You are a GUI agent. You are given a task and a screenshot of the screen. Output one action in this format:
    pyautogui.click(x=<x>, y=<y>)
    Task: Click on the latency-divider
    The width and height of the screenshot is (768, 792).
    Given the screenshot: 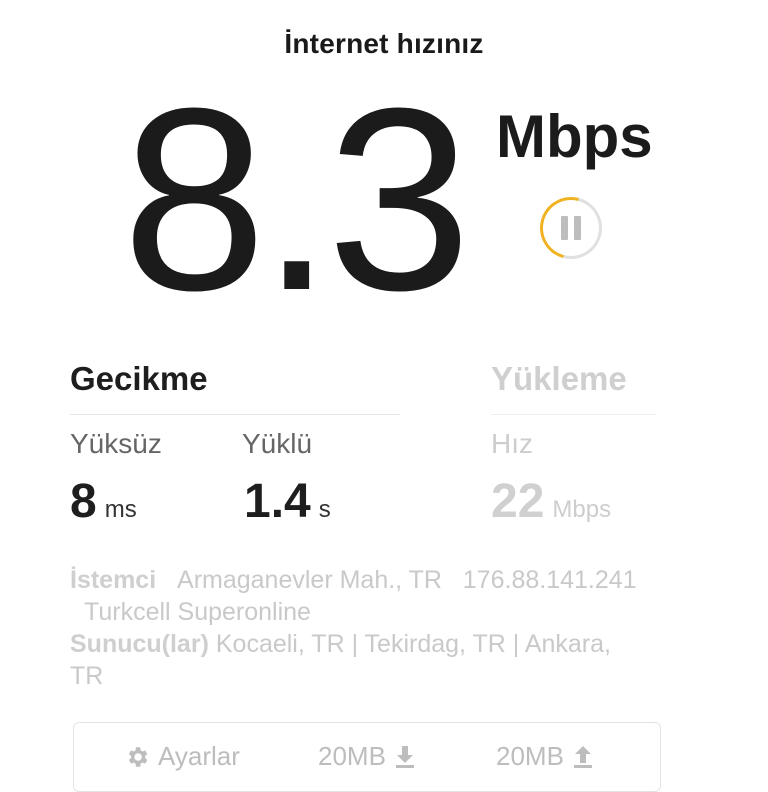 What is the action you would take?
    pyautogui.click(x=235, y=414)
    